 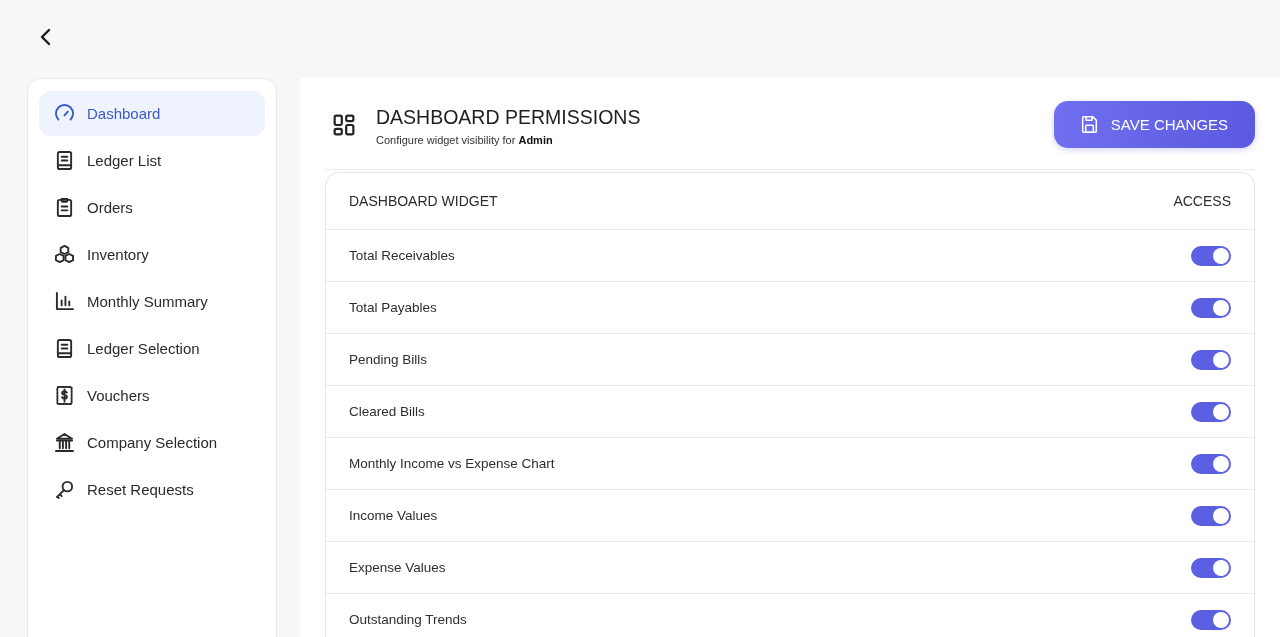 What do you see at coordinates (1154, 124) in the screenshot?
I see `save-button: SAVE CHANGES` at bounding box center [1154, 124].